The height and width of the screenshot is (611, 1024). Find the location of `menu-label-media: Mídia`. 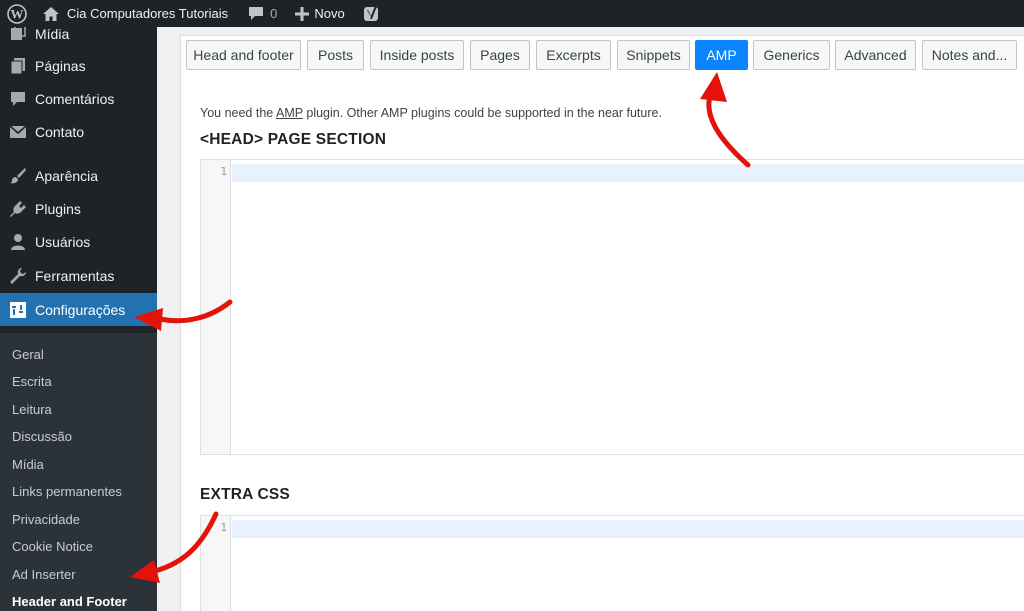

menu-label-media: Mídia is located at coordinates (52, 34).